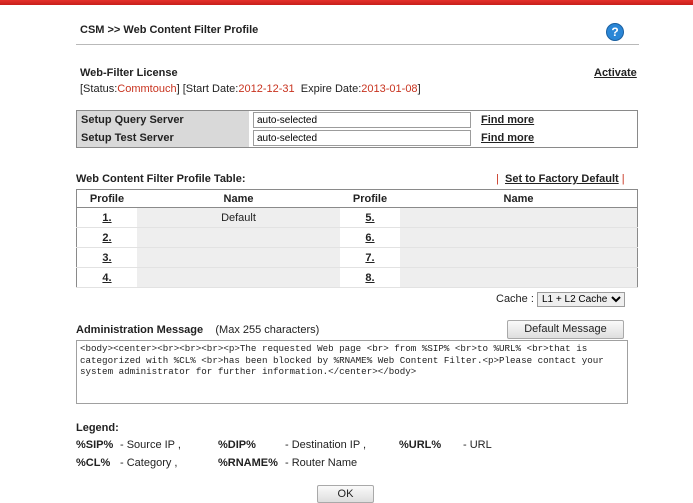 The image size is (693, 503). I want to click on profile-link-2: 2., so click(106, 237).